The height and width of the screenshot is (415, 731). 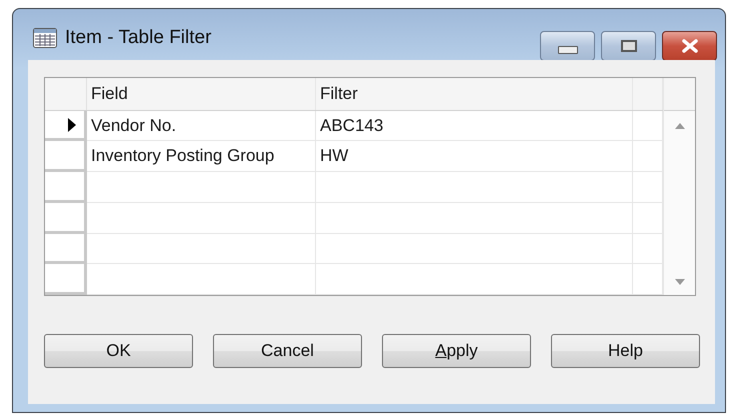 I want to click on dialog-button: Apply, so click(x=456, y=351).